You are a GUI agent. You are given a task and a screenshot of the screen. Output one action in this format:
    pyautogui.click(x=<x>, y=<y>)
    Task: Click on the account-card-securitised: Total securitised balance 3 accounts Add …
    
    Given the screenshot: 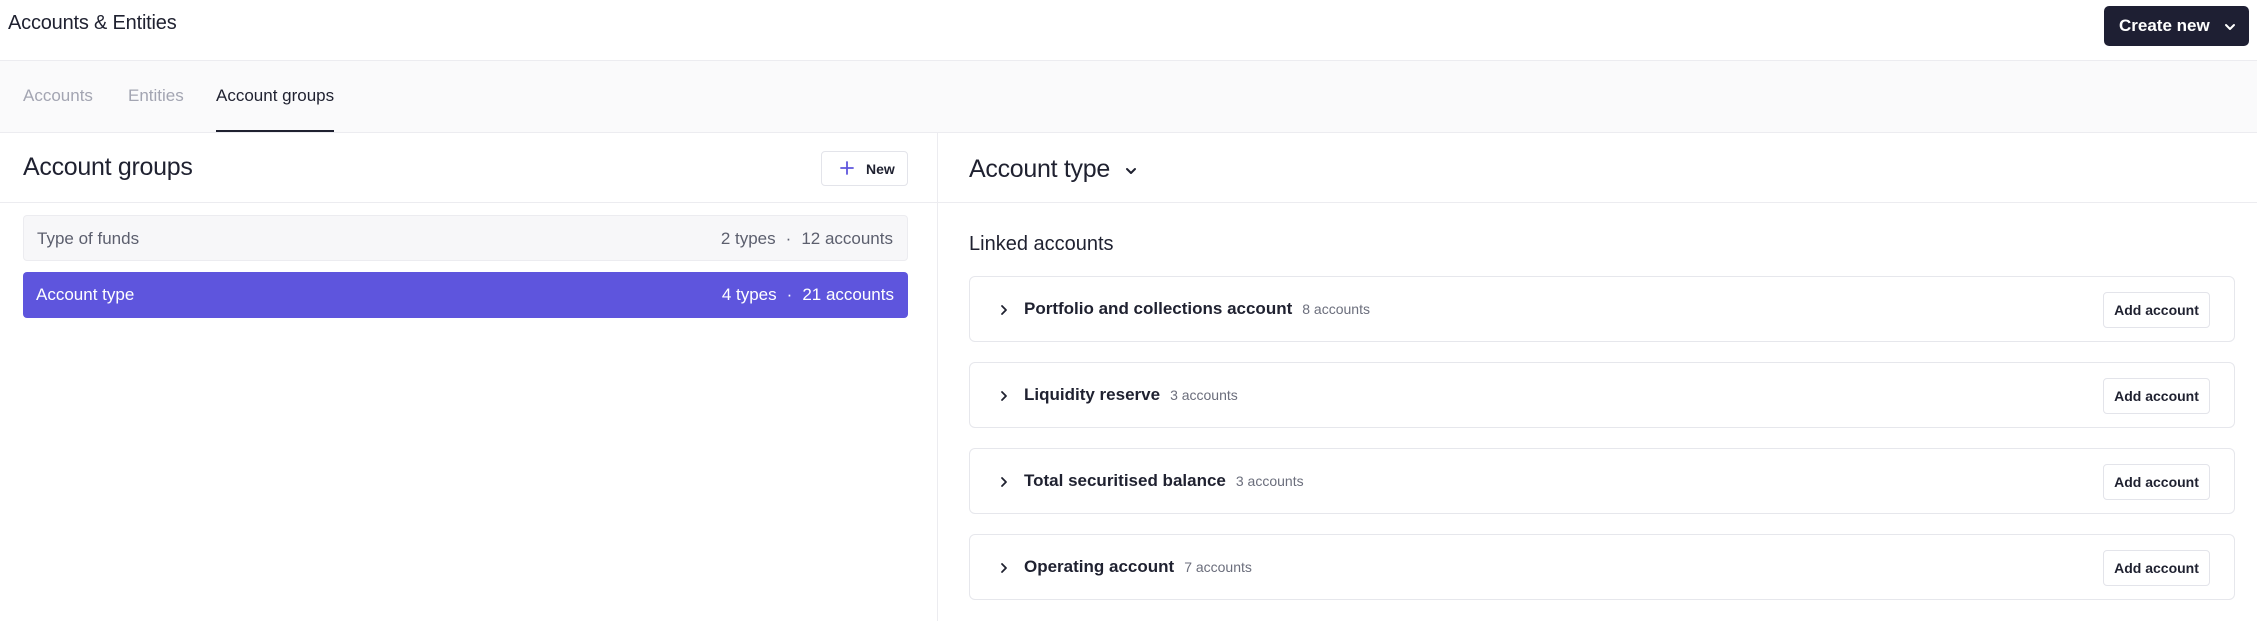 What is the action you would take?
    pyautogui.click(x=1602, y=481)
    